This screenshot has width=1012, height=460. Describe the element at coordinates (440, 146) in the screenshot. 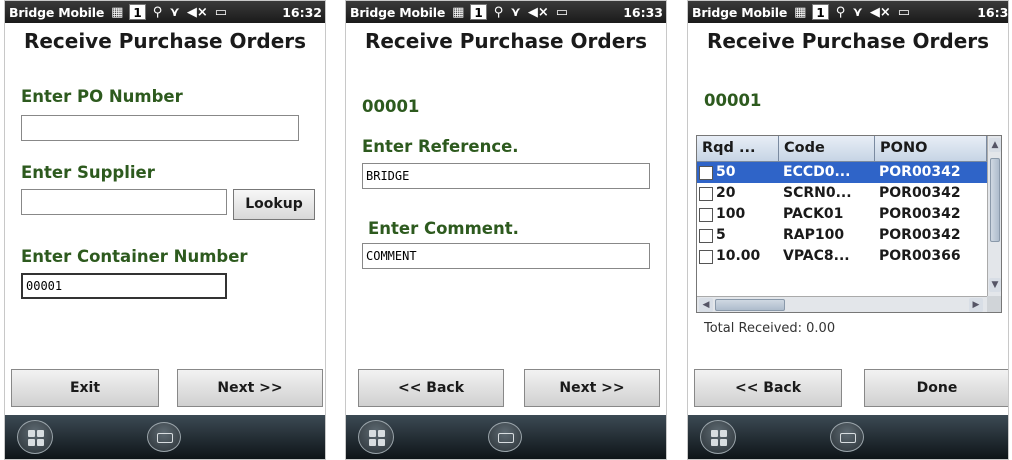

I see `reference-label: Enter Reference.` at that location.